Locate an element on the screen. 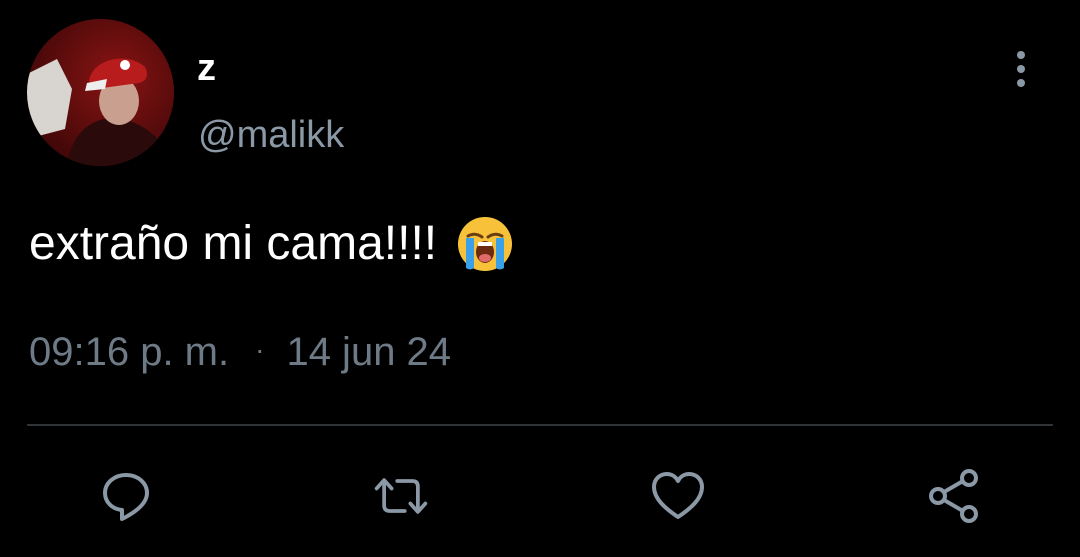 The width and height of the screenshot is (1080, 557). tweet-text-content: extraño mi cama!!!! is located at coordinates (233, 243).